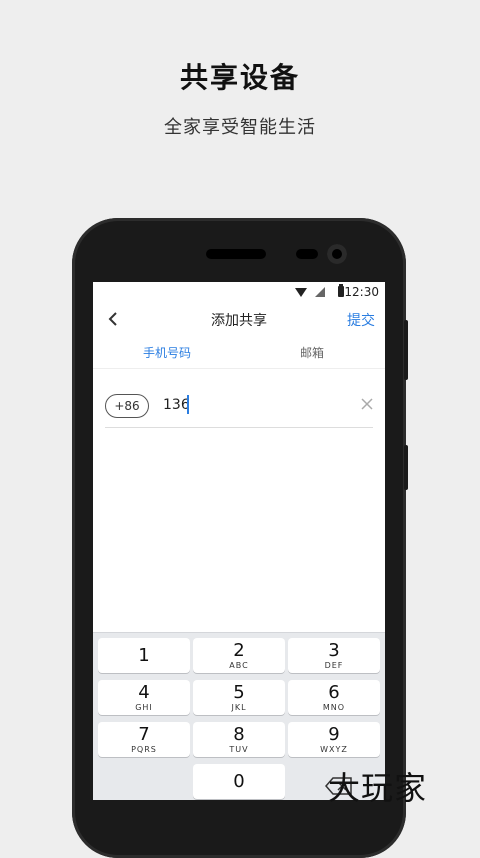 This screenshot has width=480, height=858. I want to click on key-letters: DEF, so click(334, 665).